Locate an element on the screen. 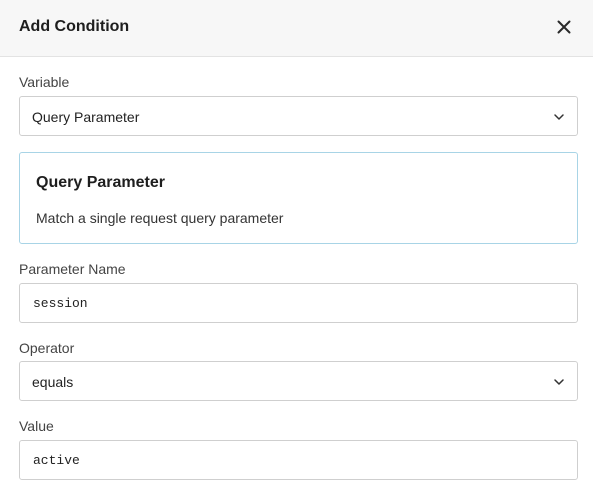 This screenshot has height=497, width=593. operator-label: Operator is located at coordinates (47, 348).